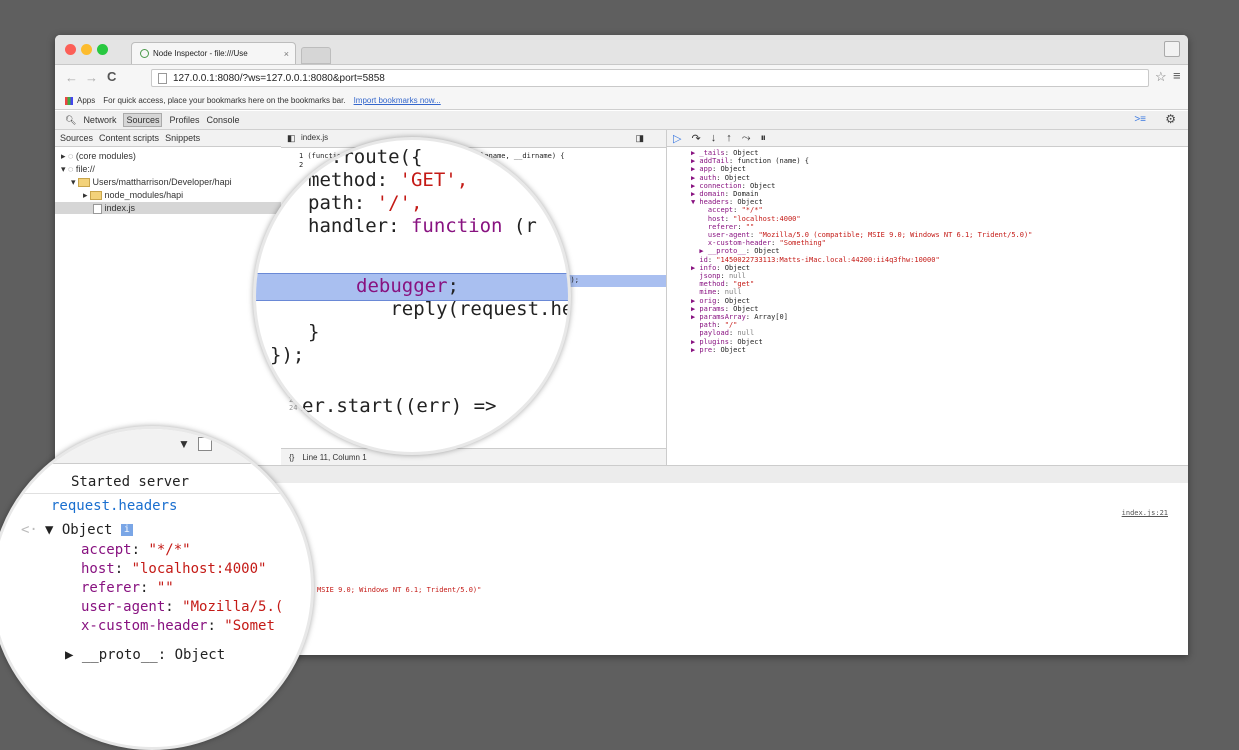 Image resolution: width=1239 pixels, height=750 pixels. I want to click on scope-line: method: "get", so click(723, 284).